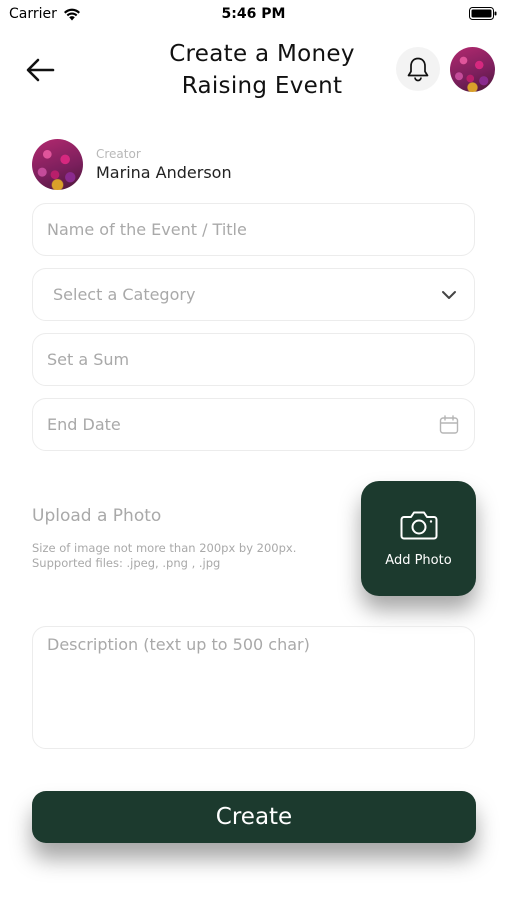 The width and height of the screenshot is (507, 900). I want to click on battery-icon, so click(483, 13).